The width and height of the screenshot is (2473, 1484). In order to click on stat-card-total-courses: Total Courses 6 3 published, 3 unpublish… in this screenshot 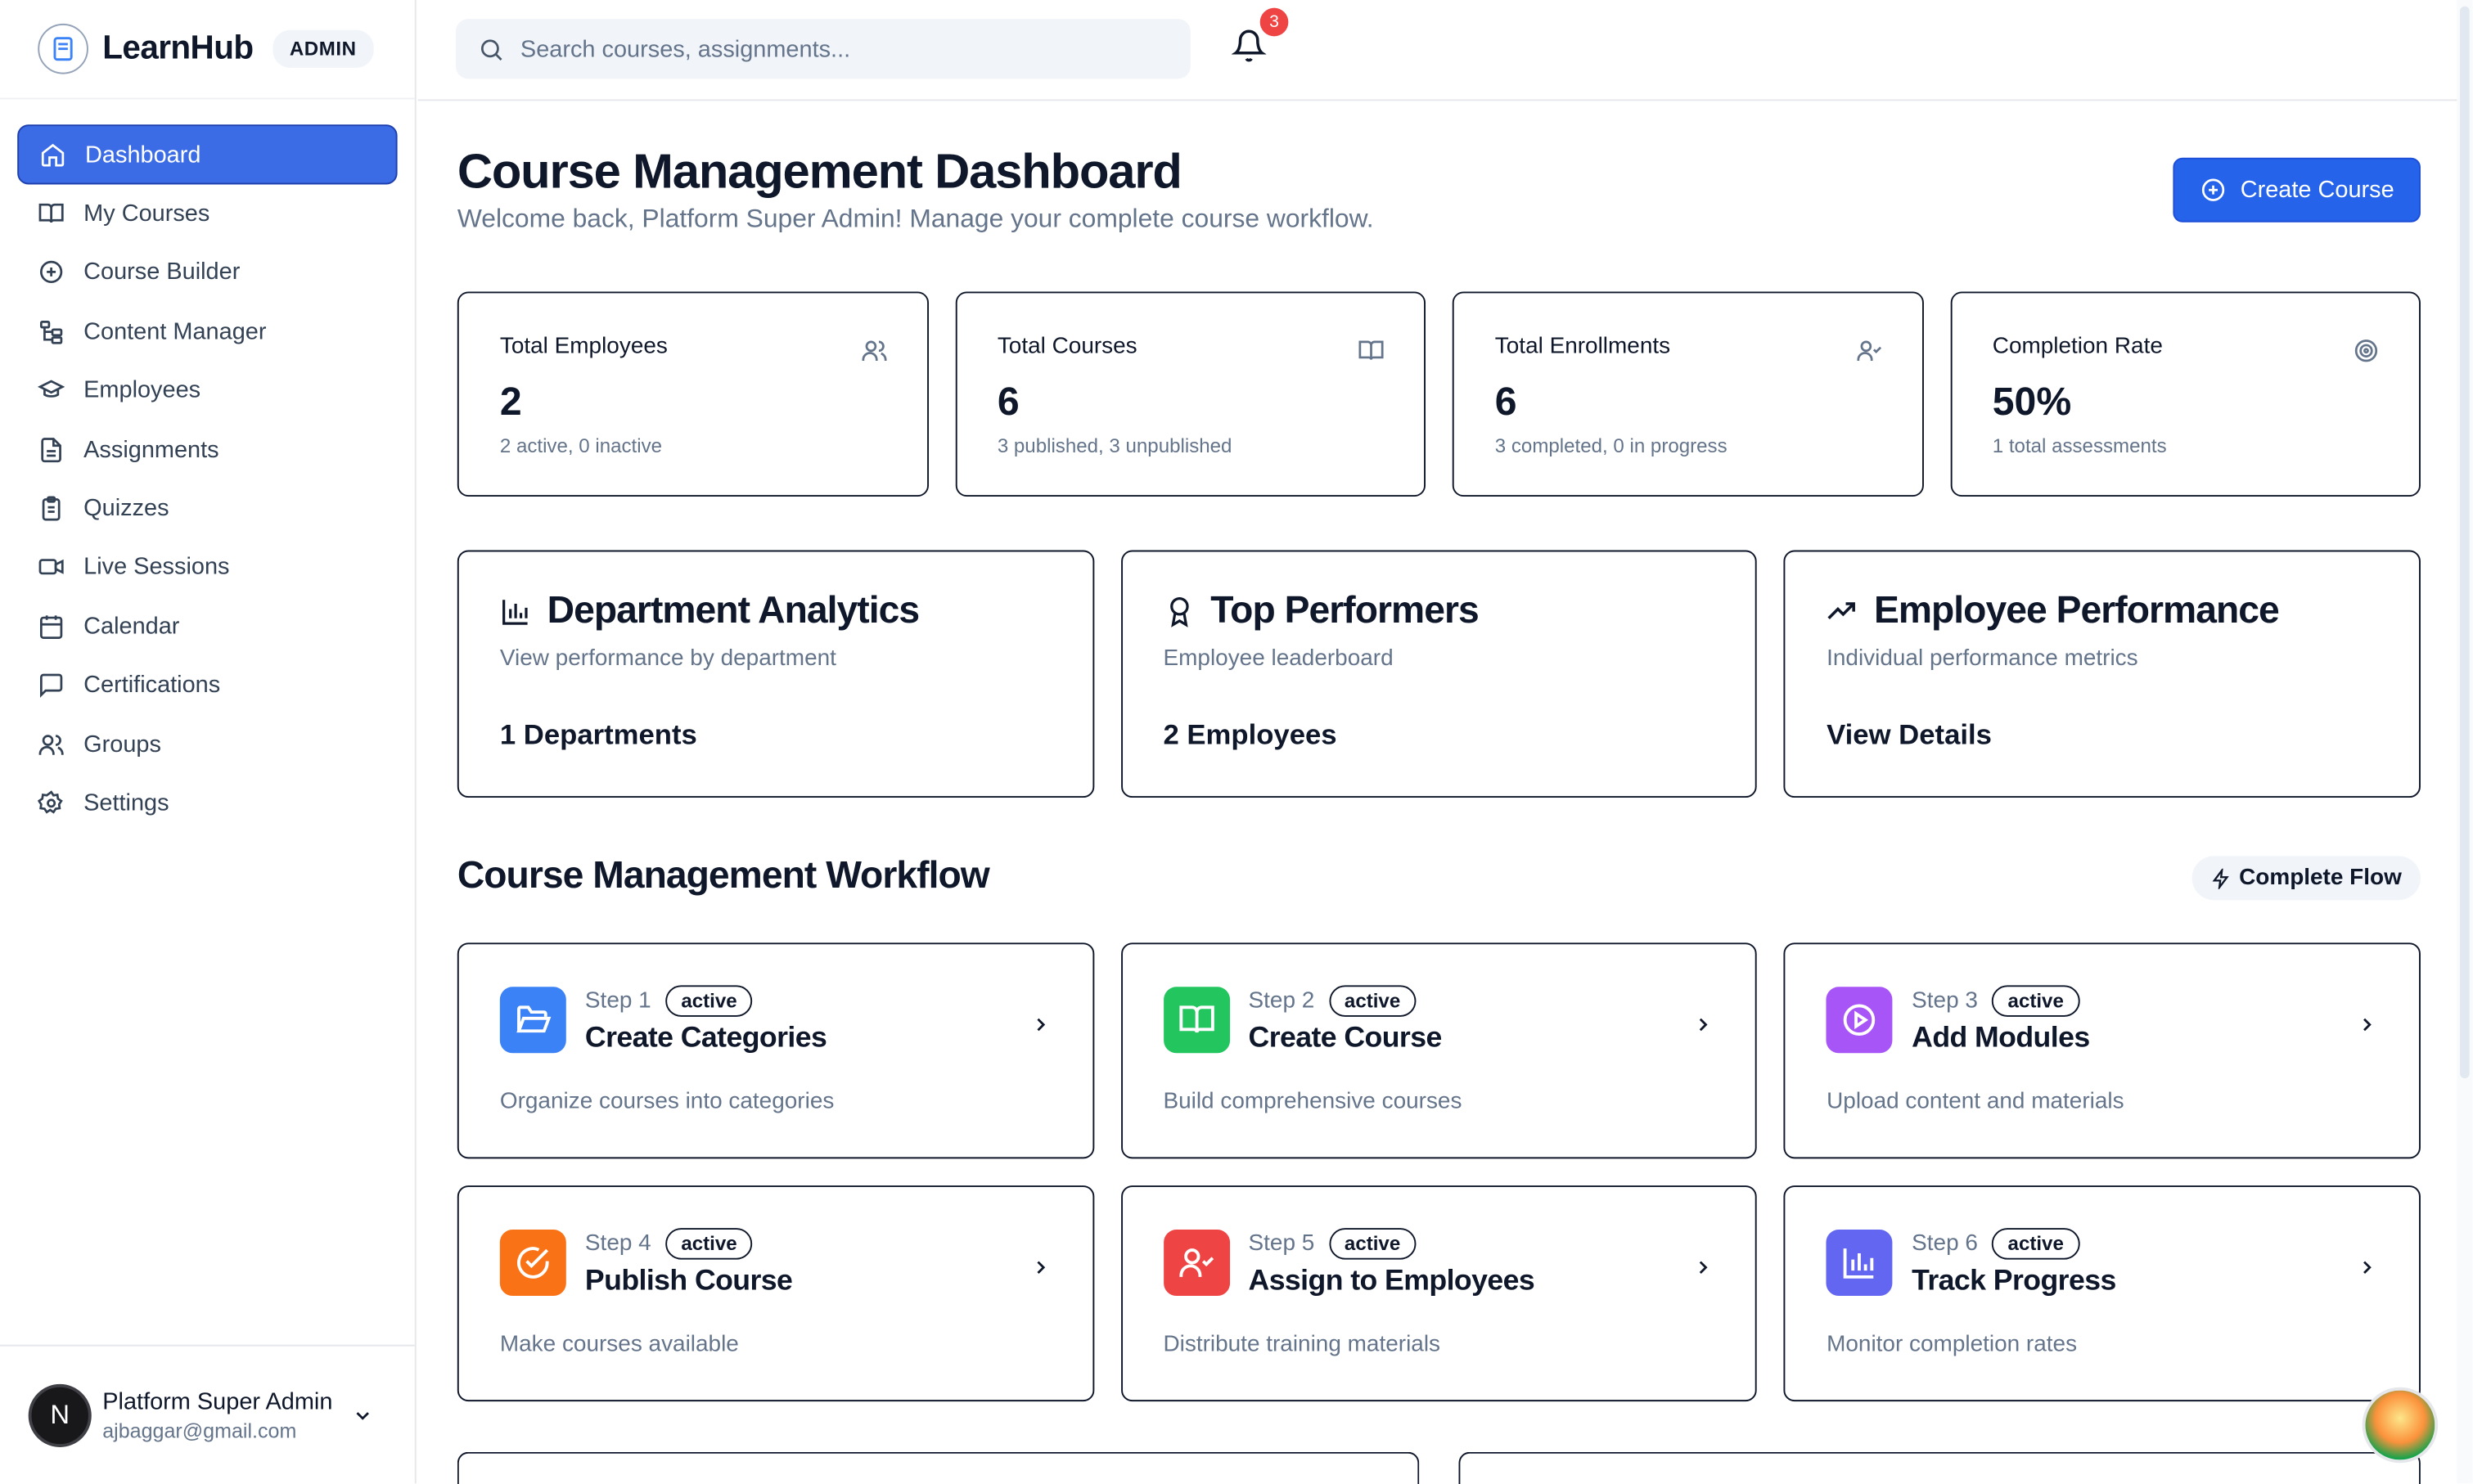, I will do `click(1190, 394)`.